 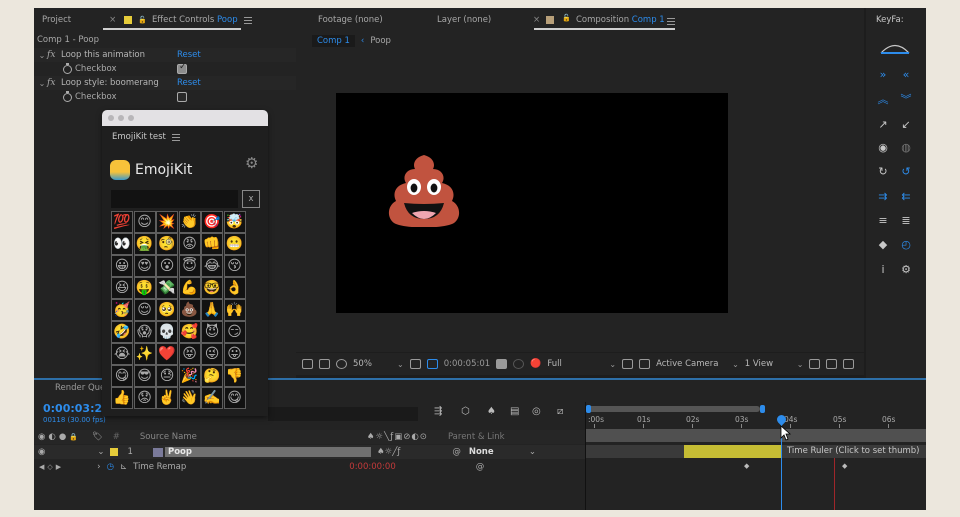 What do you see at coordinates (189, 244) in the screenshot?
I see `emoji-button: 😡` at bounding box center [189, 244].